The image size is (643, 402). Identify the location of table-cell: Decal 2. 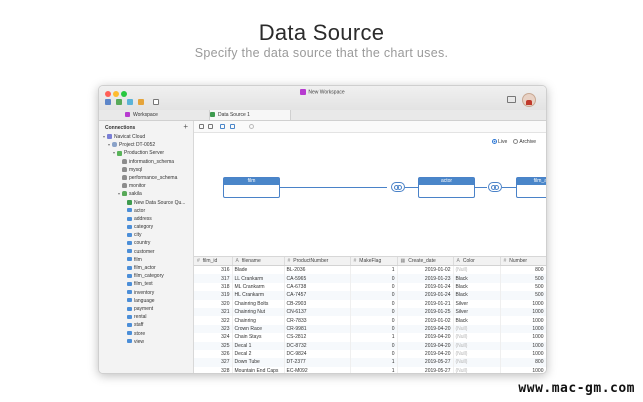
(258, 354).